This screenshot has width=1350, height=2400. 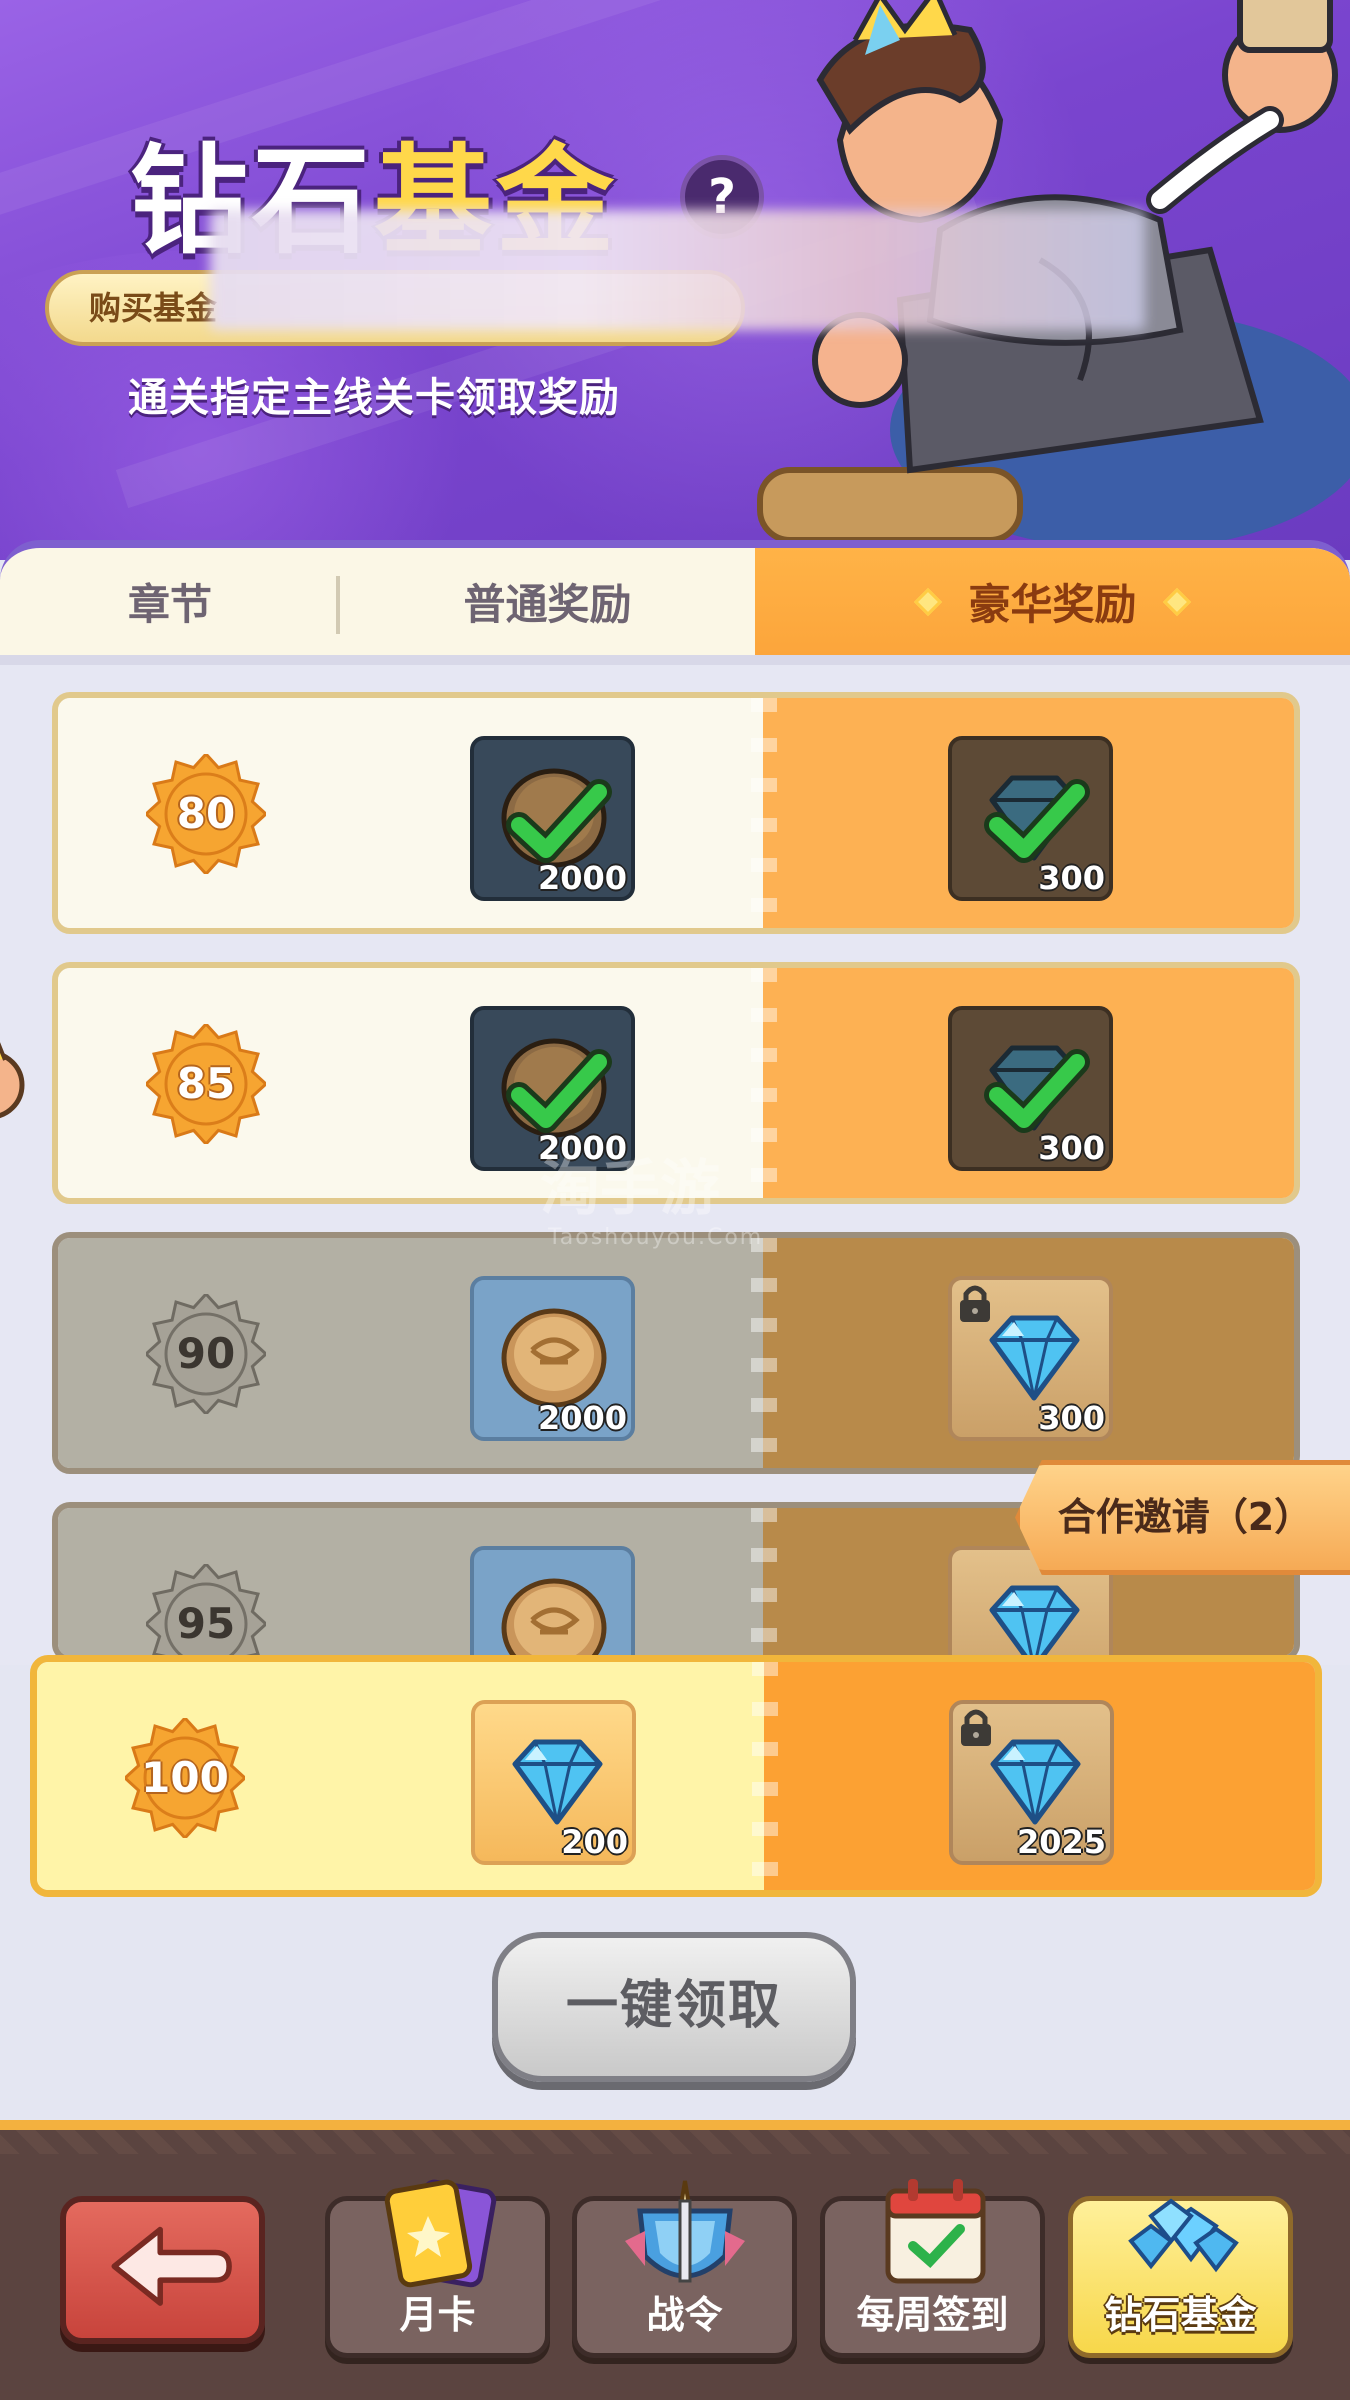 I want to click on chapter-badge-icon: 85, so click(x=206, y=1084).